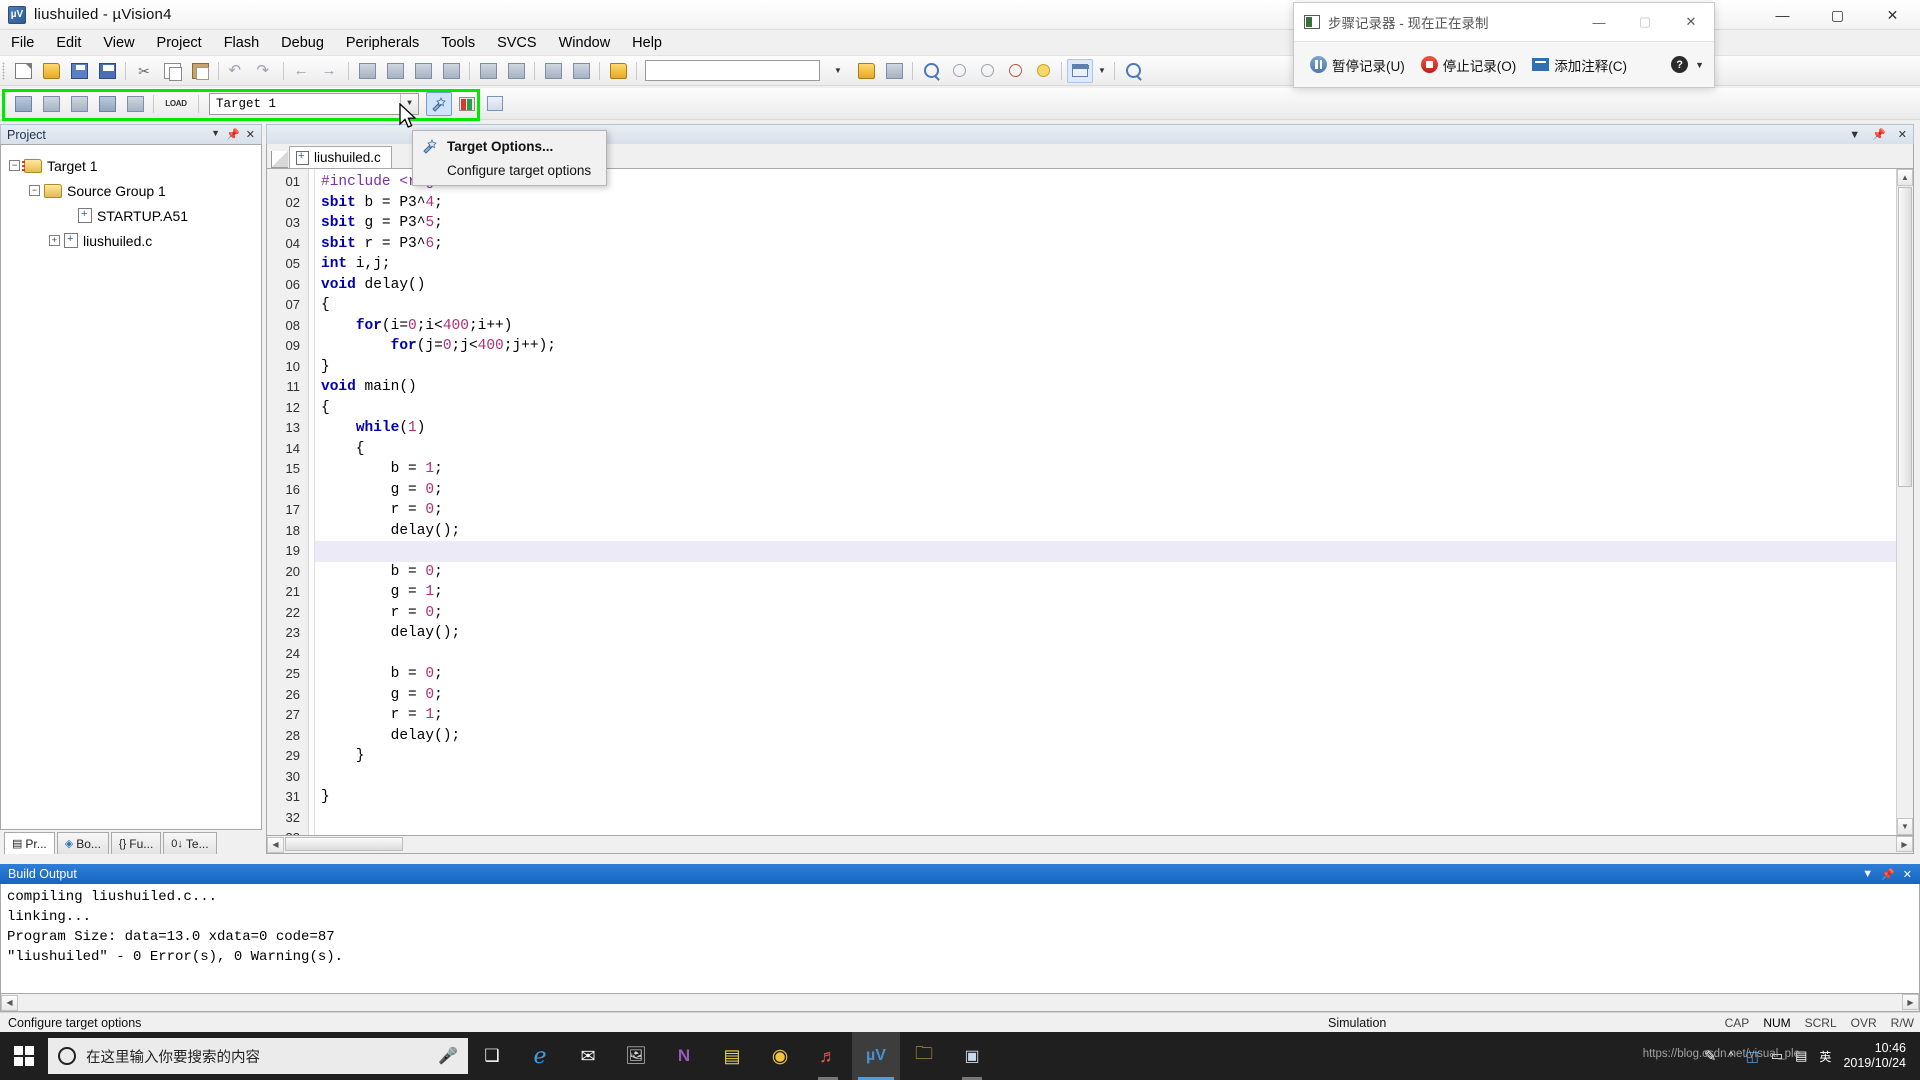 The width and height of the screenshot is (1920, 1080). Describe the element at coordinates (1133, 71) in the screenshot. I see `help-search-button` at that location.